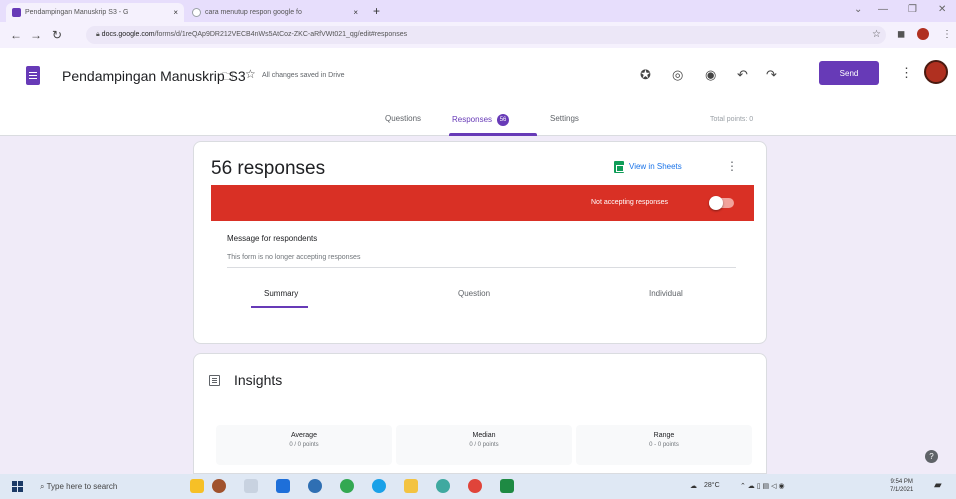 This screenshot has width=956, height=499. Describe the element at coordinates (742, 75) in the screenshot. I see `undo-icon: ↶` at that location.